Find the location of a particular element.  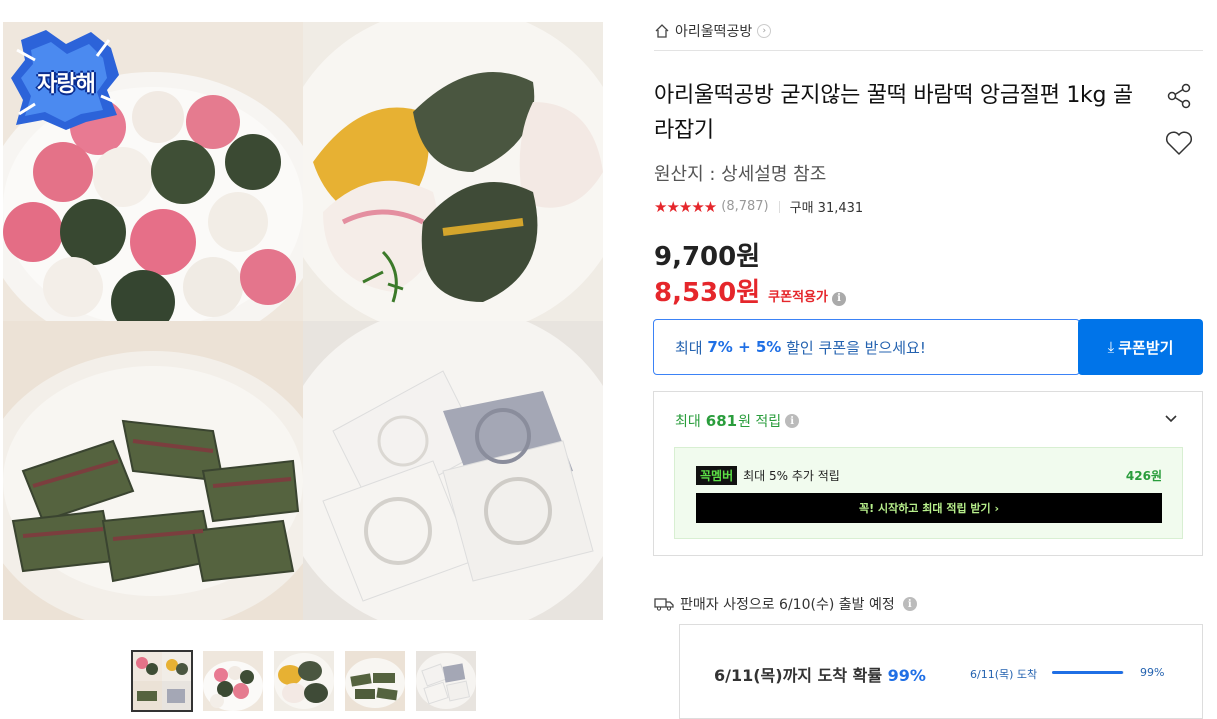

arrival-probability: 6/11(목)까지 도착 확률 99% is located at coordinates (820, 674).